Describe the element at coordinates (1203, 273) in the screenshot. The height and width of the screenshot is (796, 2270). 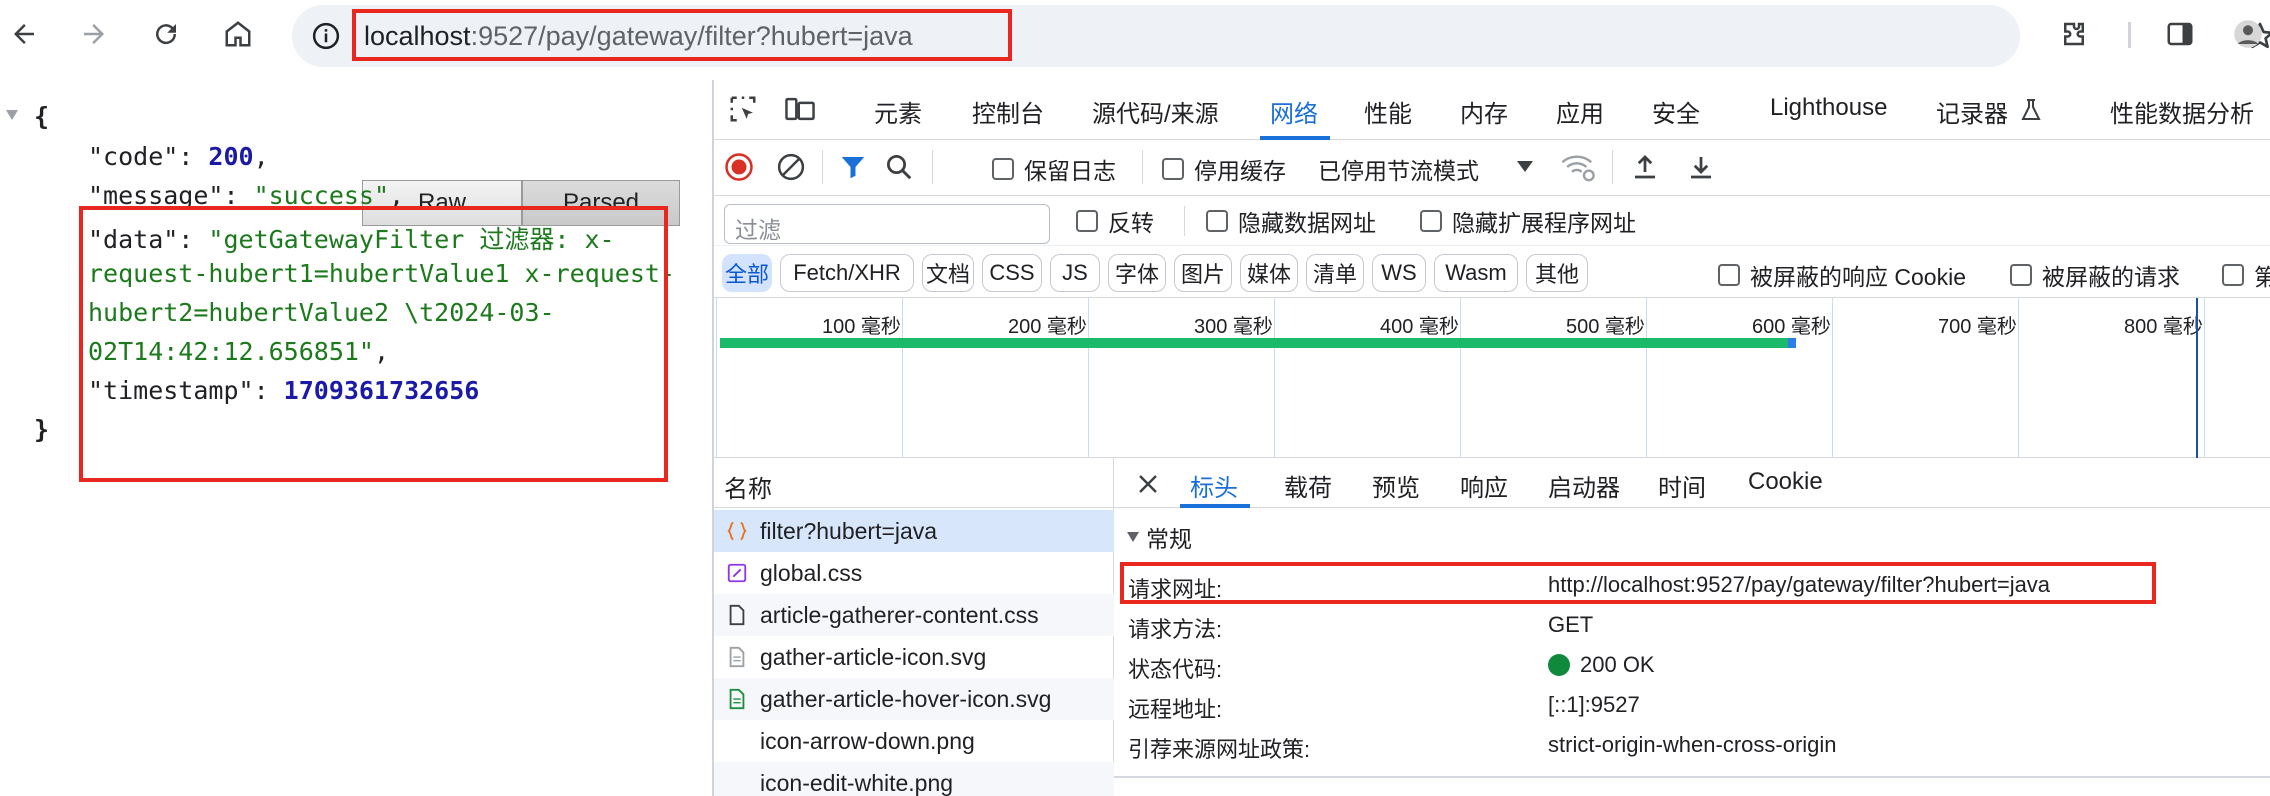
I see `type-filter-img: 图片` at that location.